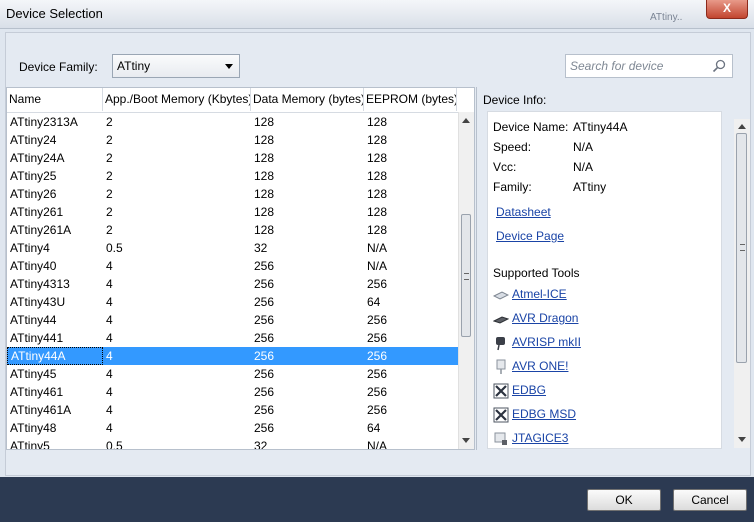 The width and height of the screenshot is (754, 522). Describe the element at coordinates (727, 9) in the screenshot. I see `close-button: X` at that location.